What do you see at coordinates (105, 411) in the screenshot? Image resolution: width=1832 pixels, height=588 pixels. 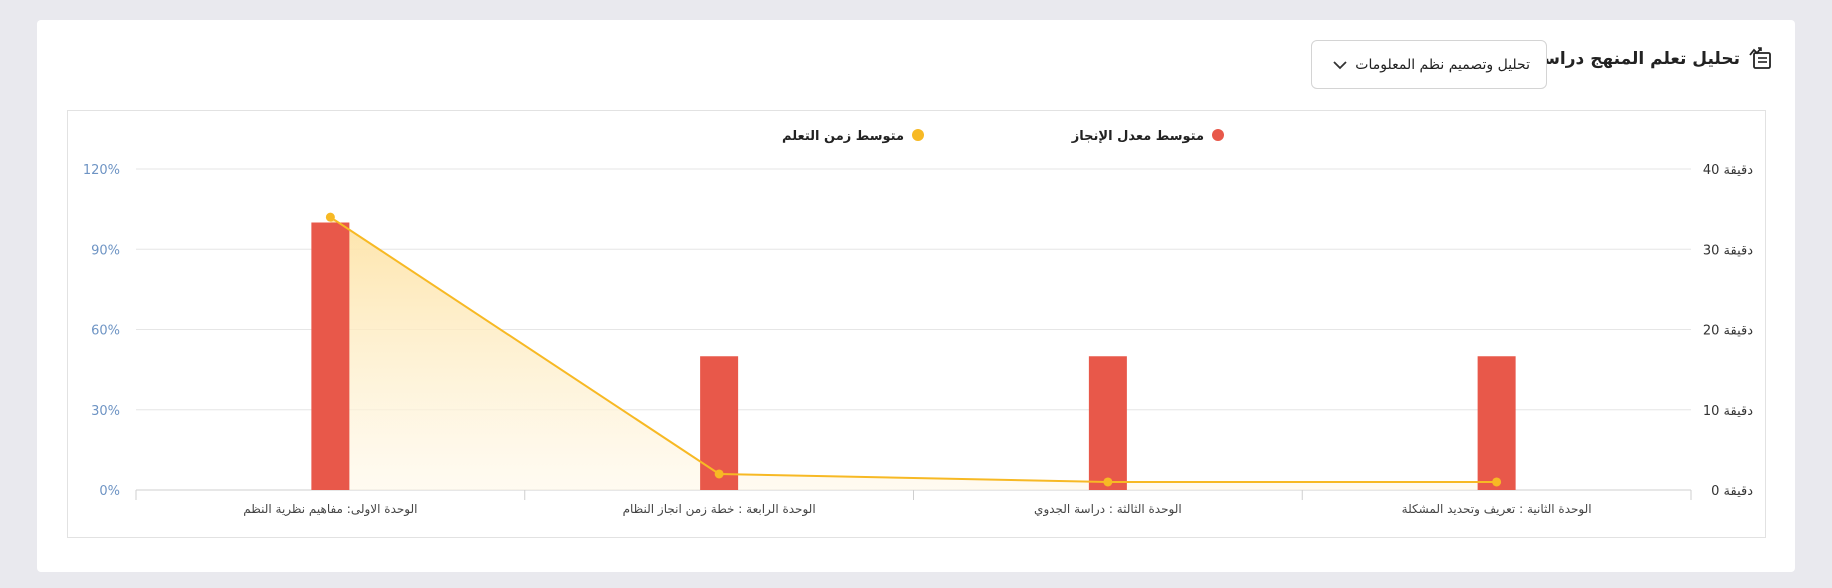 I see `left-axis-tick: 30%` at bounding box center [105, 411].